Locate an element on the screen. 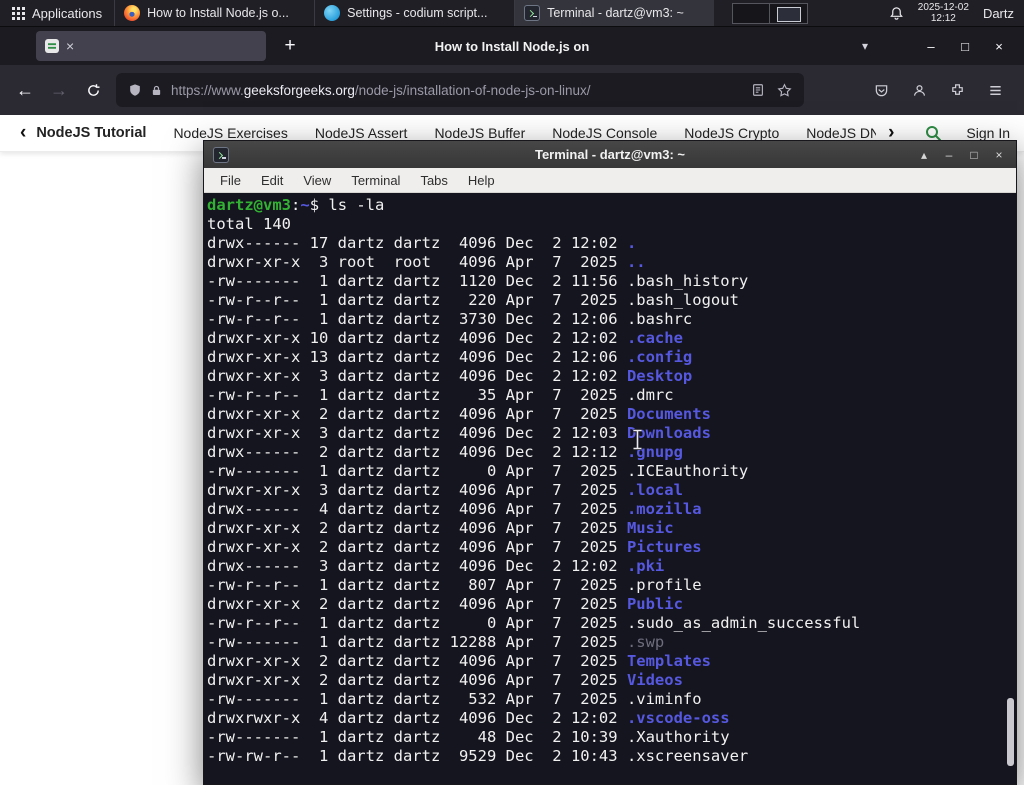  file-name: .ICEauthority is located at coordinates (687, 471).